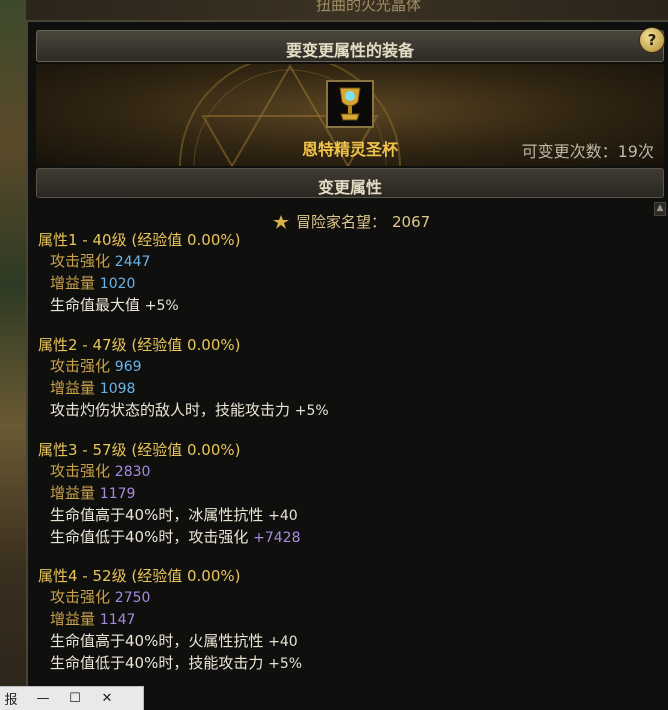  What do you see at coordinates (277, 538) in the screenshot?
I see `effect-value: +7428` at bounding box center [277, 538].